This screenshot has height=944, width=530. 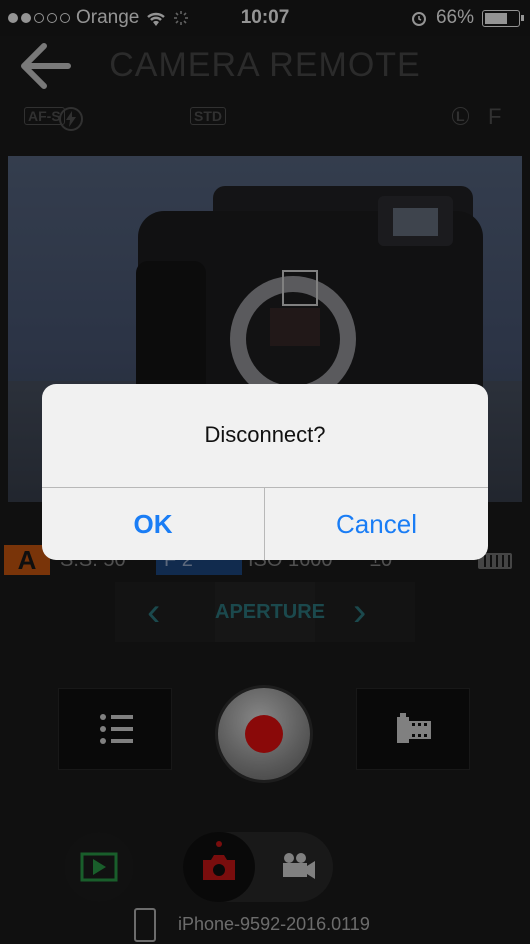 I want to click on alert-message: Disconnect?, so click(x=265, y=434).